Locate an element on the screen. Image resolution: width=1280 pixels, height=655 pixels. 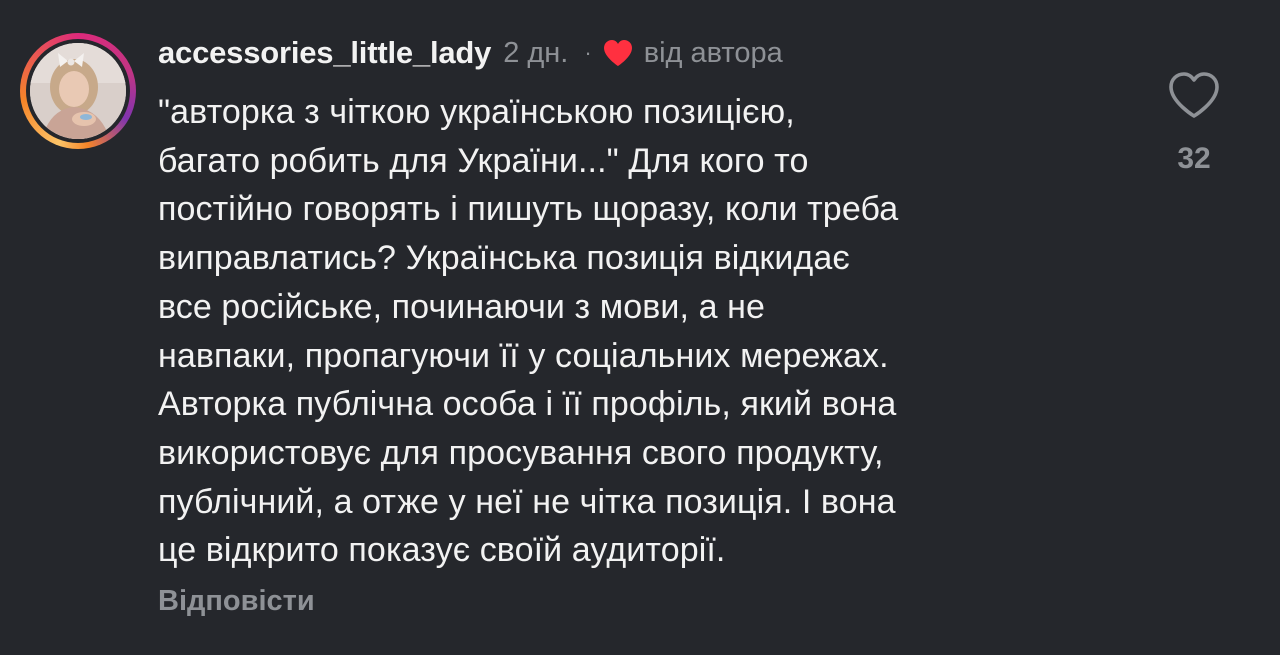
avatar-image is located at coordinates (78, 91).